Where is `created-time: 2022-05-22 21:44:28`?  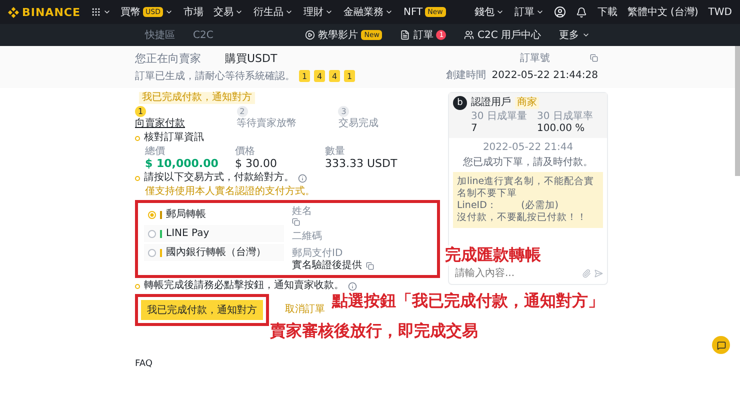
created-time: 2022-05-22 21:44:28 is located at coordinates (545, 75).